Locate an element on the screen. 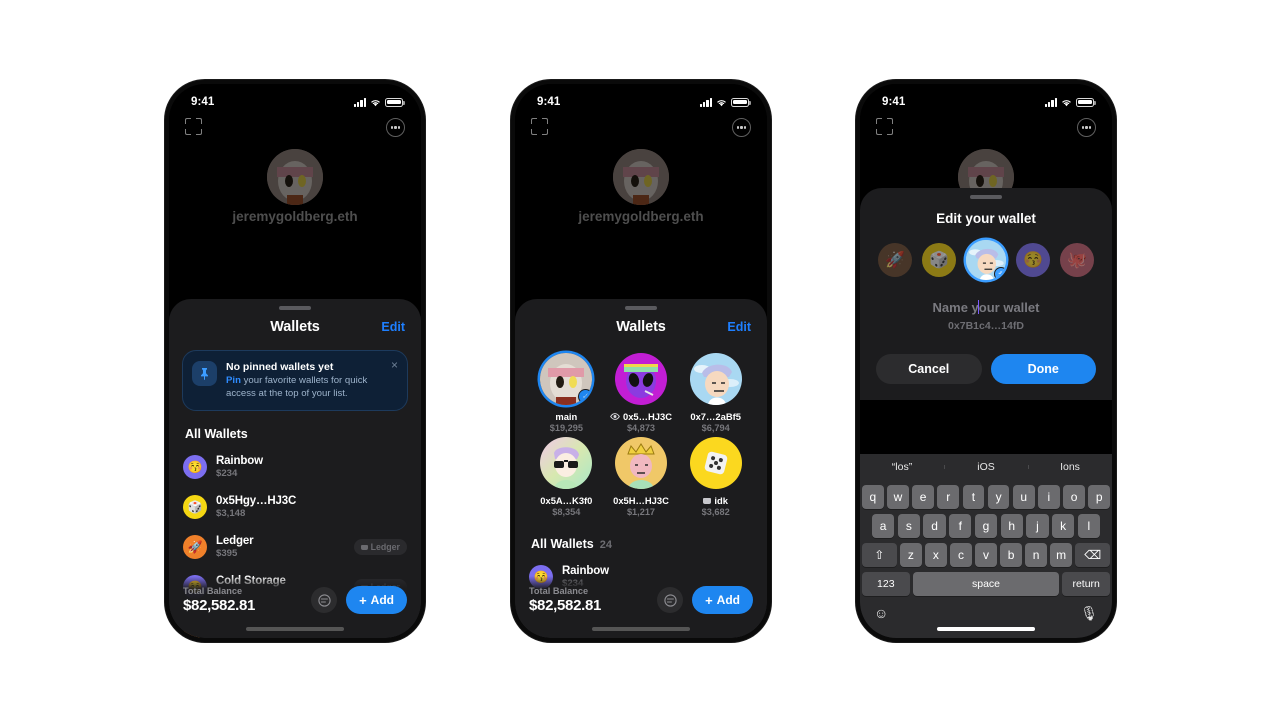  key-o: o is located at coordinates (1074, 497).